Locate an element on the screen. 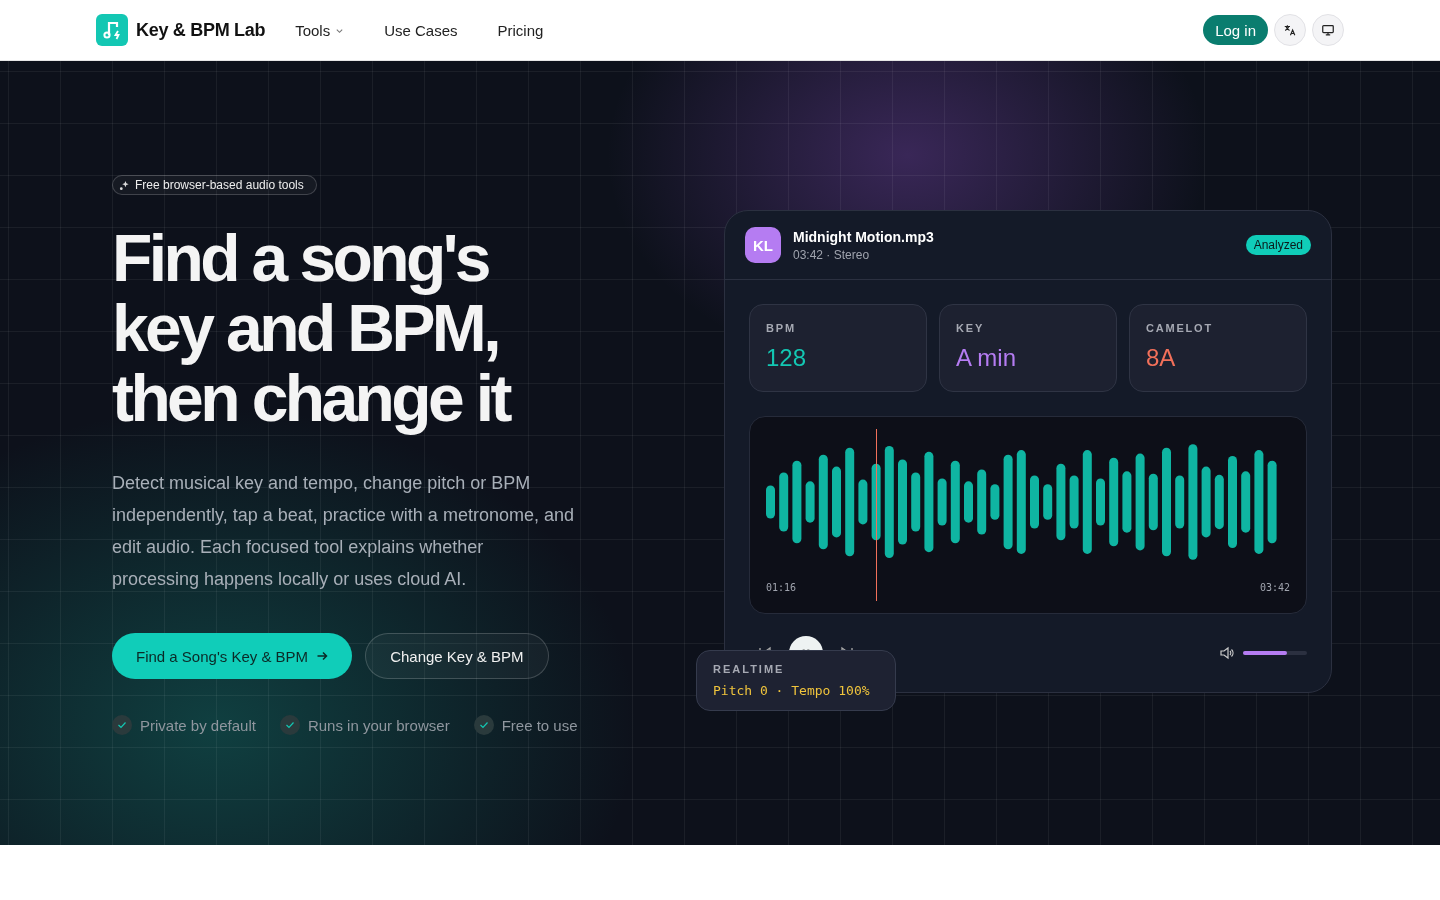  hero-description: Detect musical key and tempo, change pitch or BPM independently, tap a beat, practice with a metronome, and edit audio. Each focused tool explains whether processing happens locally or uses cloud AI. is located at coordinates (343, 531).